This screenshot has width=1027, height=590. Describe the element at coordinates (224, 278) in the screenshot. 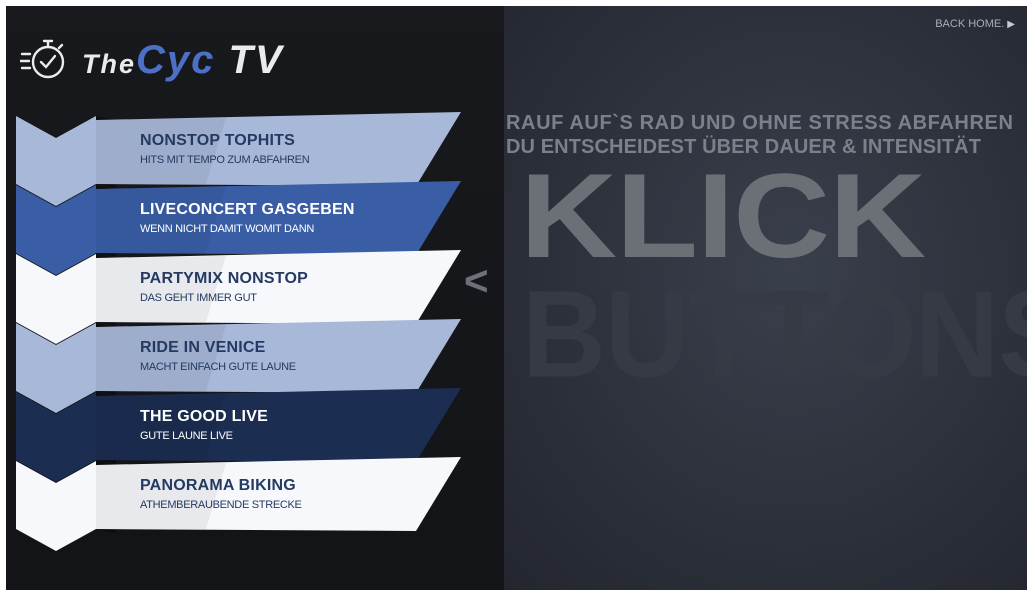

I see `menu-item-title: PARTYMIX NONSTOP` at that location.